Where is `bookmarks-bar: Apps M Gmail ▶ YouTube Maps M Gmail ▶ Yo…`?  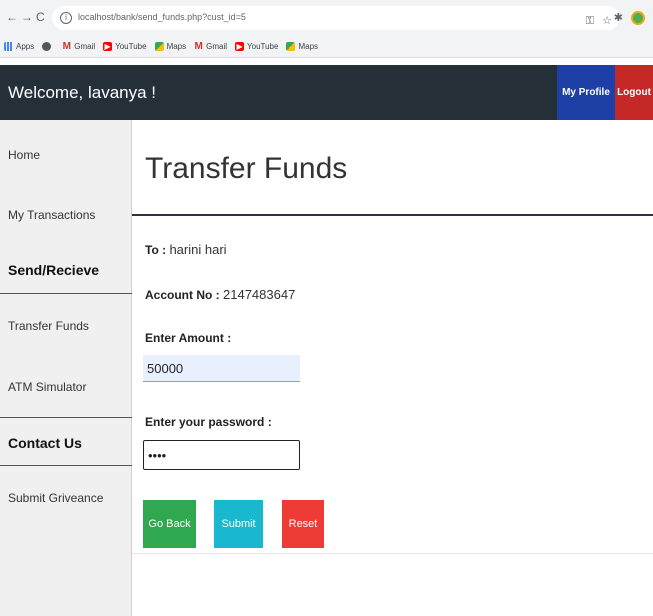
bookmarks-bar: Apps M Gmail ▶ YouTube Maps M Gmail ▶ Yo… is located at coordinates (326, 47).